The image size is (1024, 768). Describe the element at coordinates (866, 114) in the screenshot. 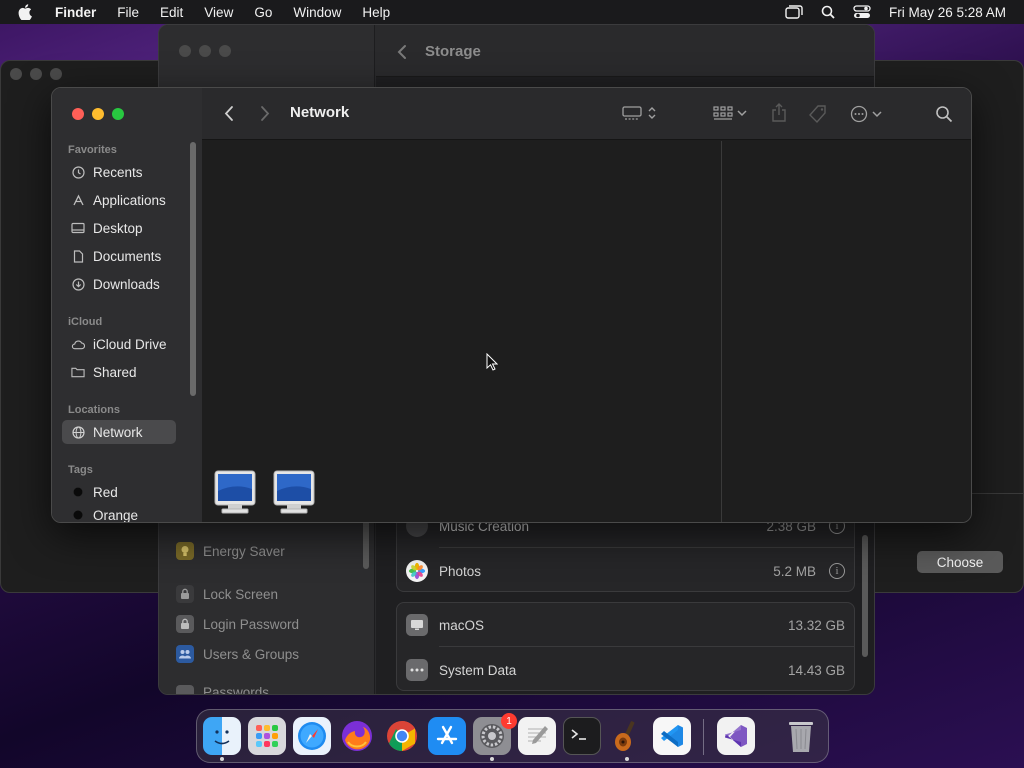

I see `more-actions-button` at that location.